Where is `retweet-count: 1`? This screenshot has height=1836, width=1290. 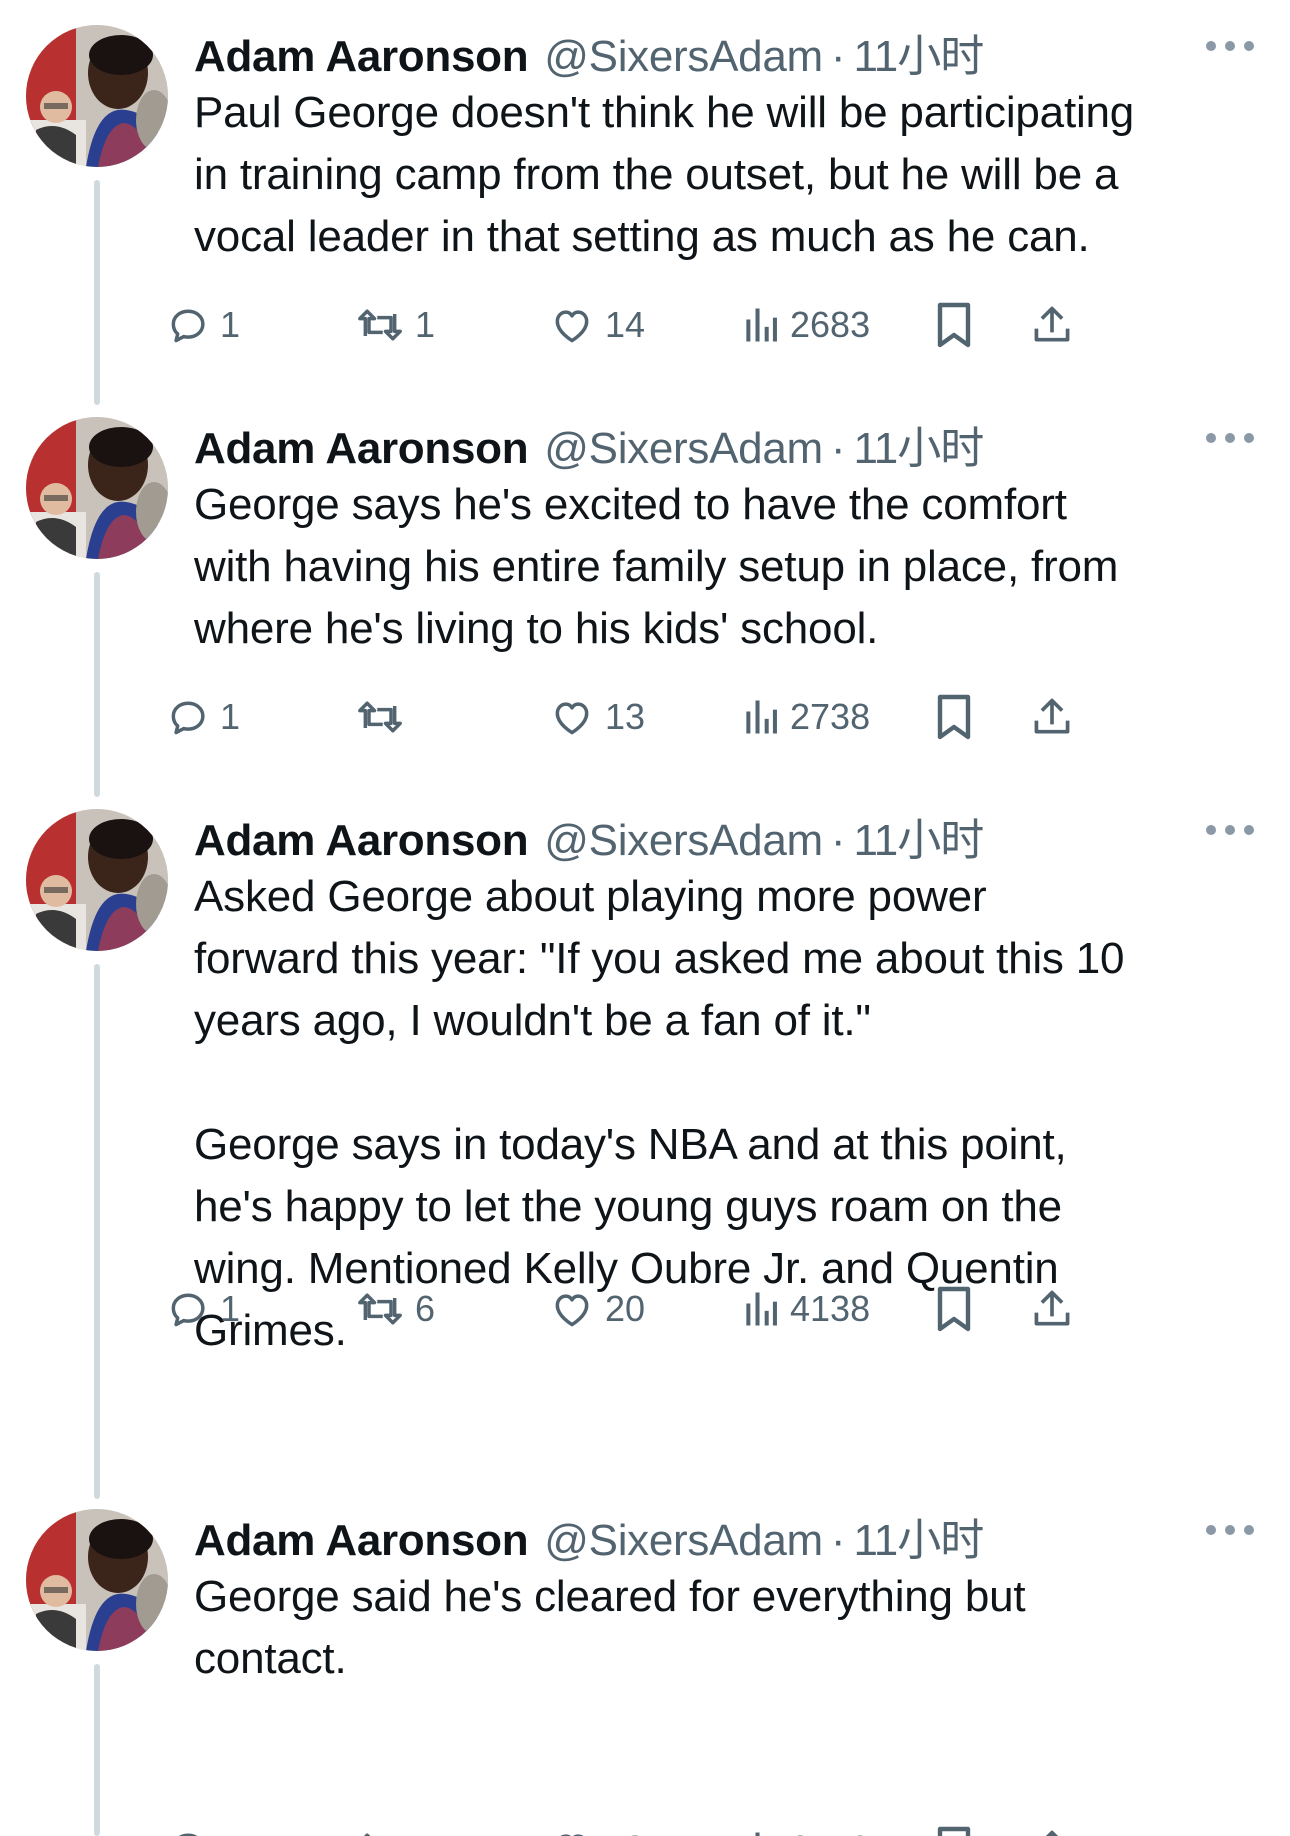
retweet-count: 1 is located at coordinates (425, 324).